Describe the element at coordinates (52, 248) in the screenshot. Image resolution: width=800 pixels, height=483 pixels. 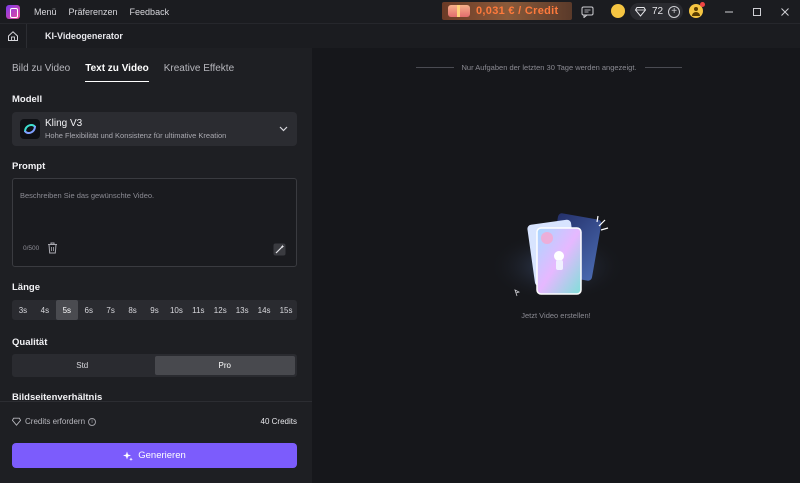
I see `trash-icon` at that location.